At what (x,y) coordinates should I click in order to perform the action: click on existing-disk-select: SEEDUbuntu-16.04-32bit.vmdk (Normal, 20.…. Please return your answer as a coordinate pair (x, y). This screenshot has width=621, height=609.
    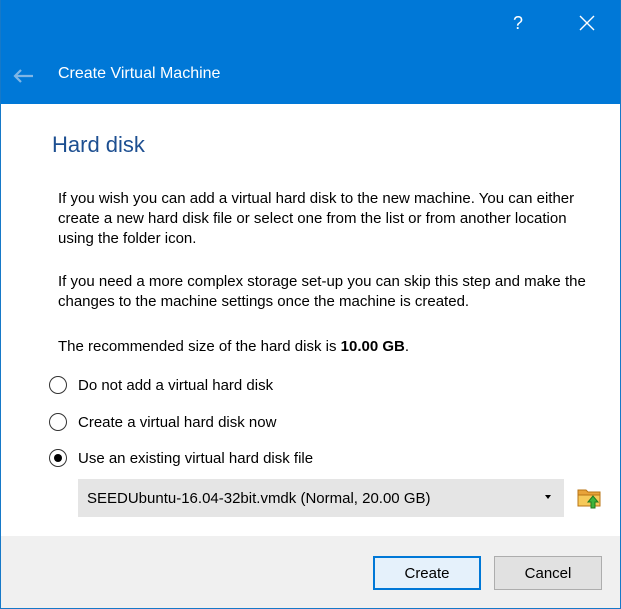
    Looking at the image, I should click on (321, 498).